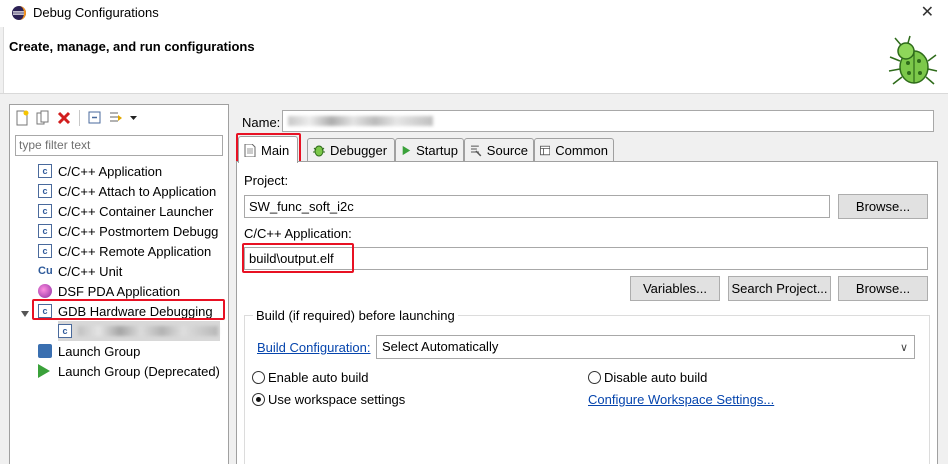  I want to click on tree-item-c-application: c C/C++ Application, so click(100, 171).